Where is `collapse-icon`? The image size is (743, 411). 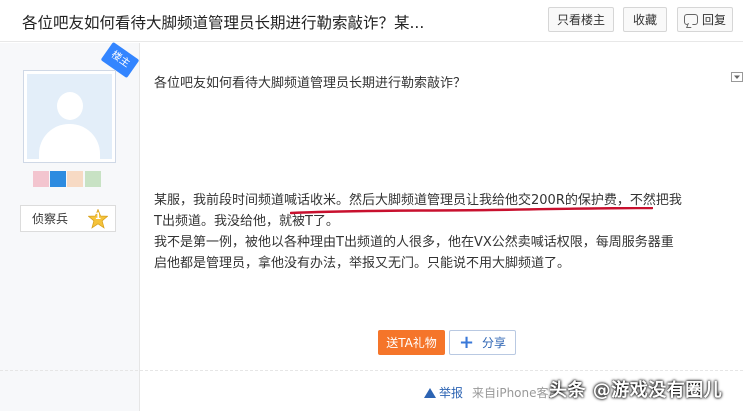
collapse-icon is located at coordinates (737, 77).